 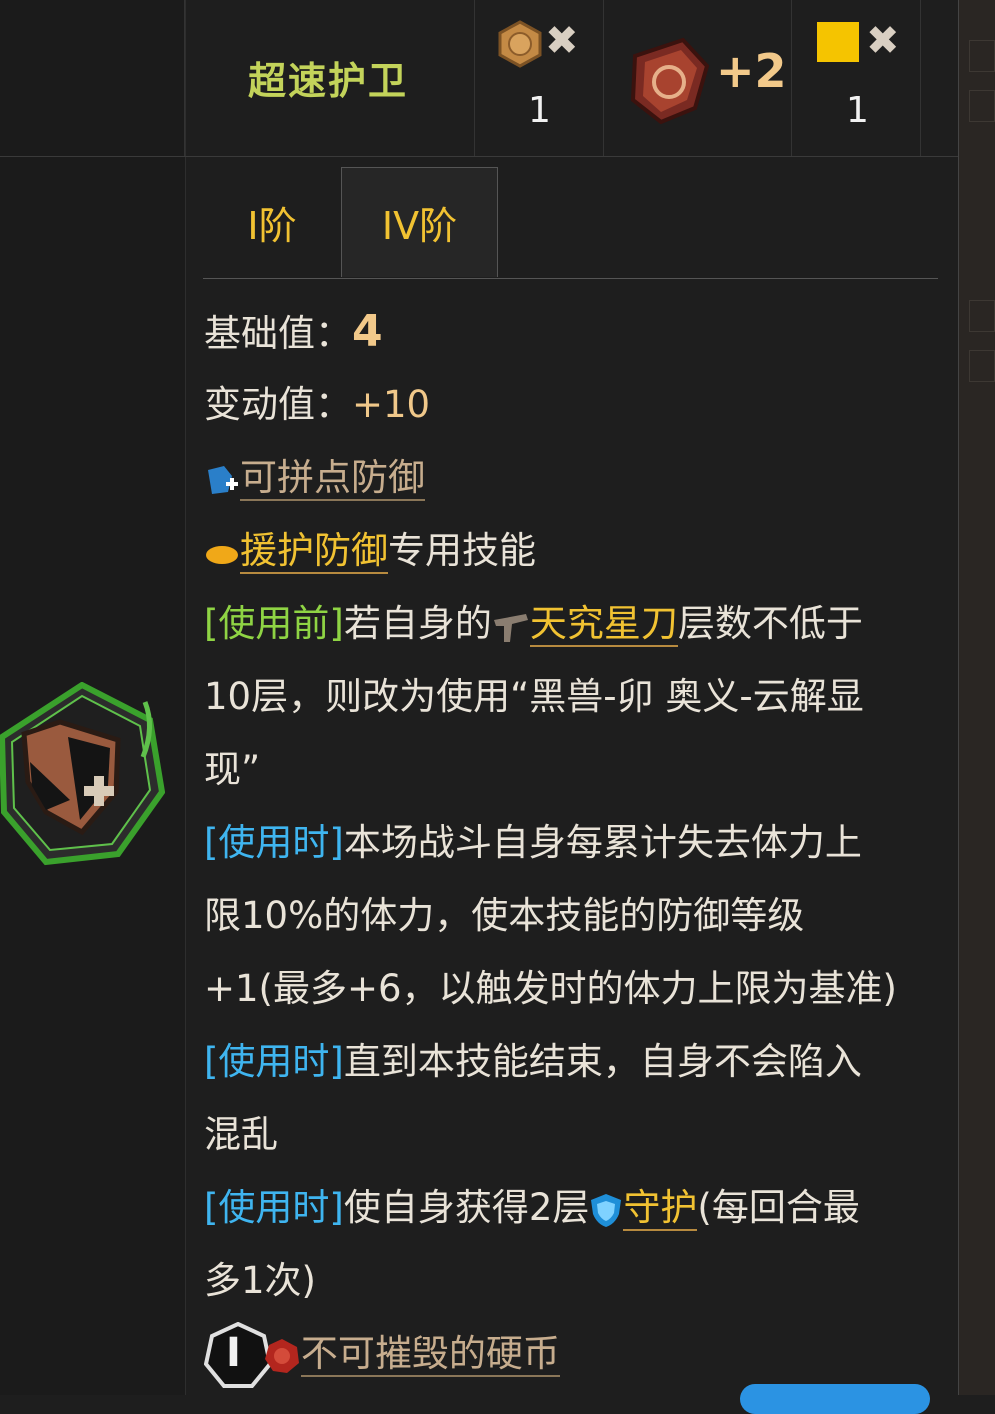 I want to click on delta-value-label: 变动值：, so click(x=278, y=404).